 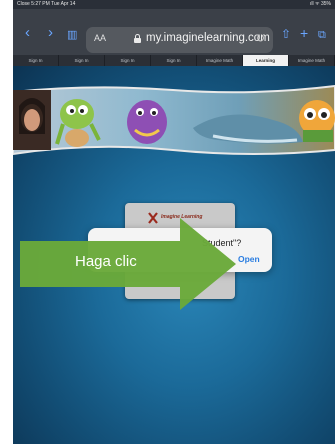 I want to click on new-tab-icon: +, so click(x=304, y=33).